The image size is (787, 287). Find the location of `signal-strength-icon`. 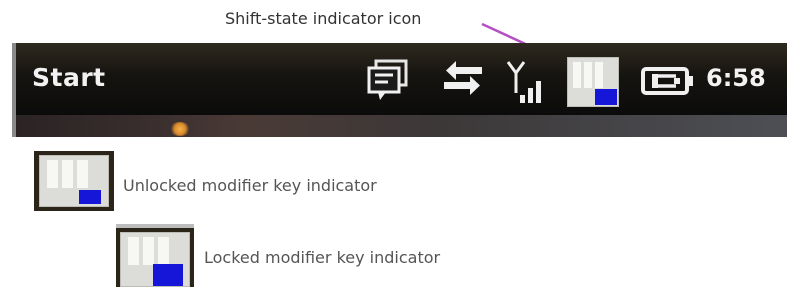

signal-strength-icon is located at coordinates (524, 82).